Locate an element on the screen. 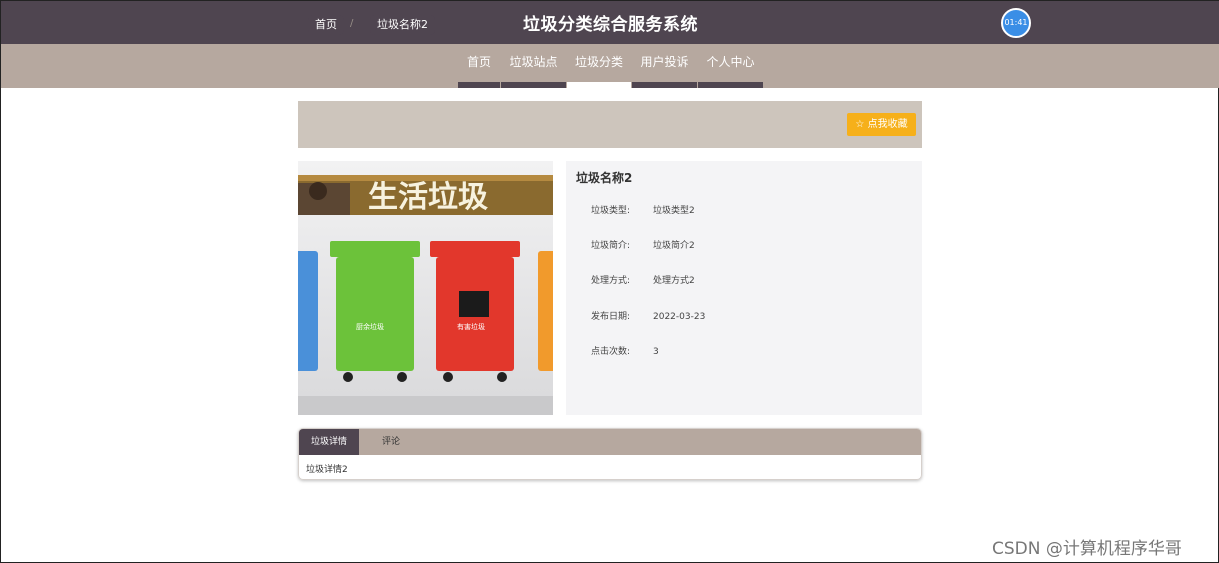 This screenshot has height=563, width=1219. green-bin-lid is located at coordinates (375, 249).